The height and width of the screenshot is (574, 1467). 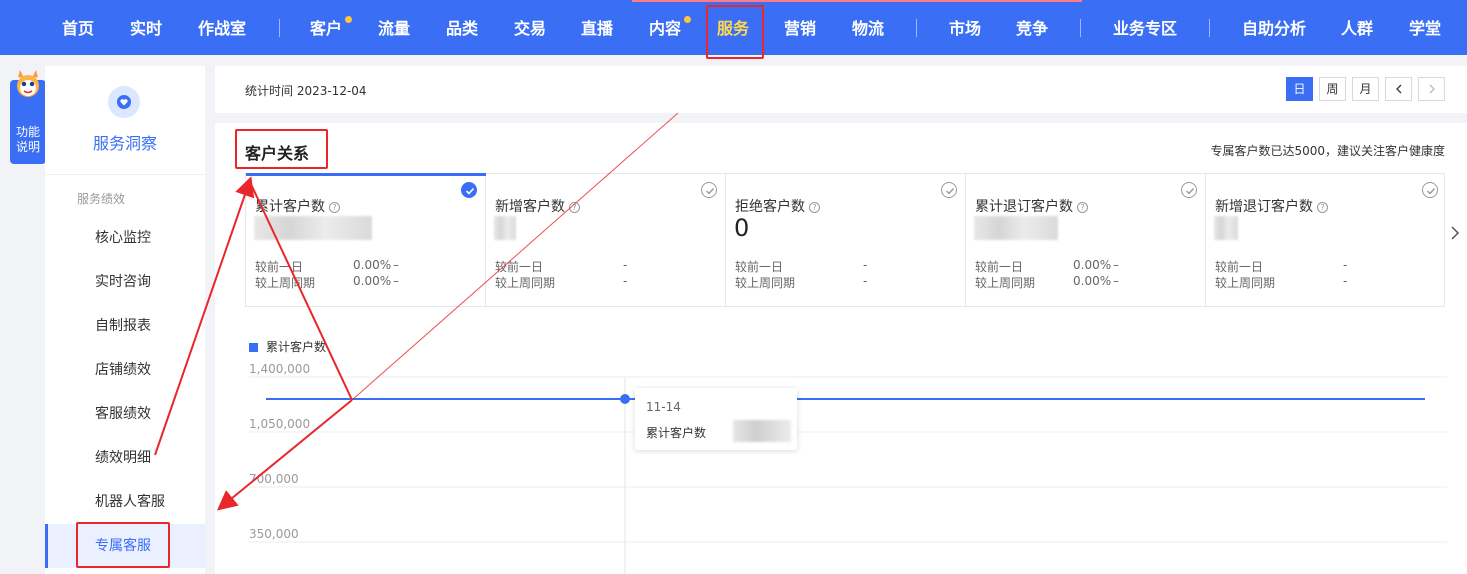 I want to click on helper-label-line2: 说明, so click(x=27, y=147).